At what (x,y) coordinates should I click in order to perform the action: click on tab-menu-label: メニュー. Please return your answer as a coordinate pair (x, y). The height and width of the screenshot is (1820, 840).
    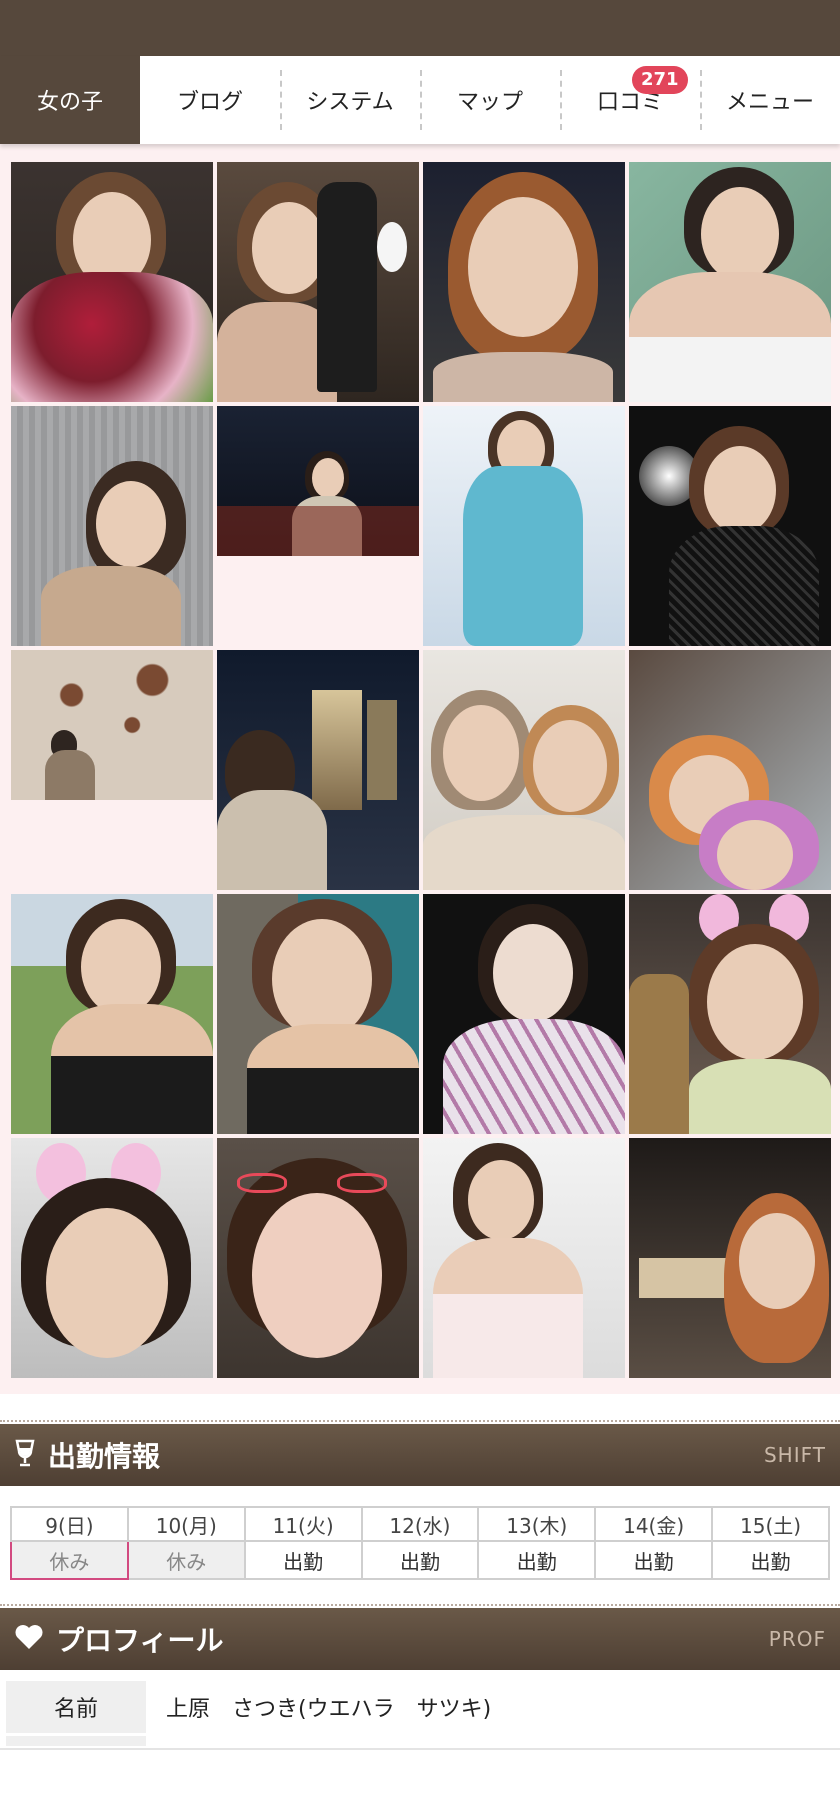
    Looking at the image, I should click on (769, 102).